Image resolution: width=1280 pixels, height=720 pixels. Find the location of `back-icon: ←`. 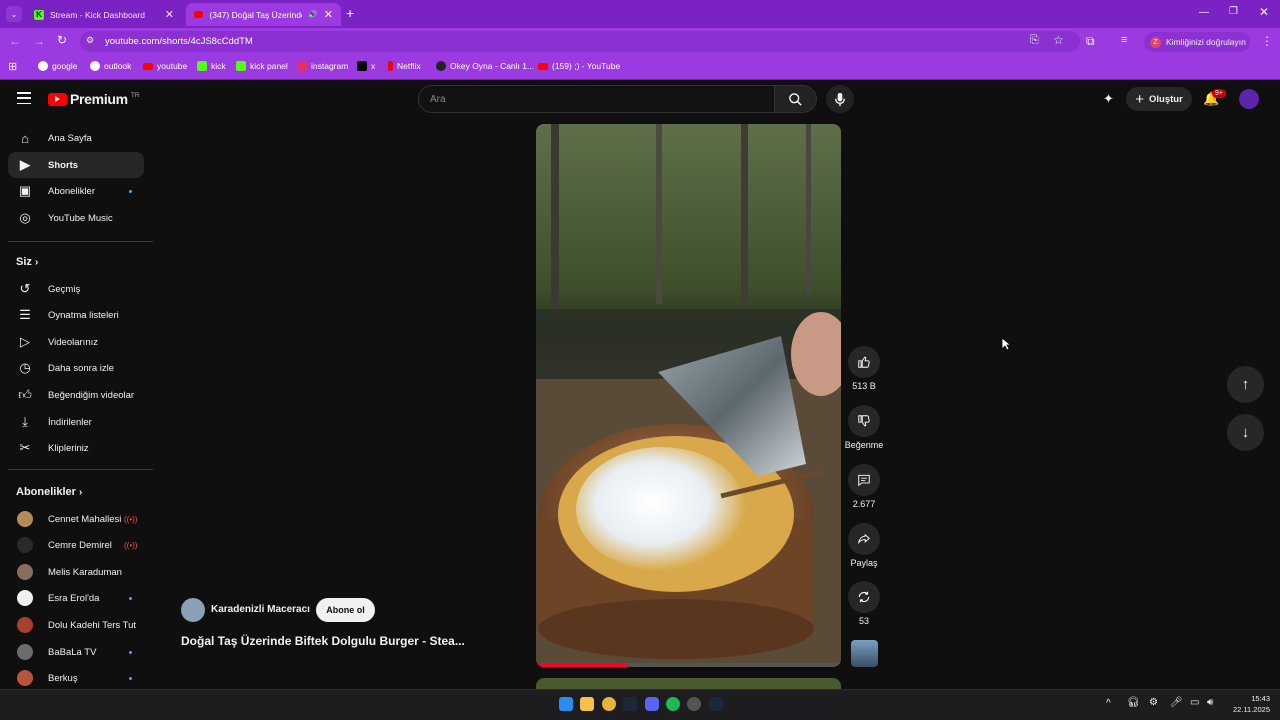

back-icon: ← is located at coordinates (15, 41).